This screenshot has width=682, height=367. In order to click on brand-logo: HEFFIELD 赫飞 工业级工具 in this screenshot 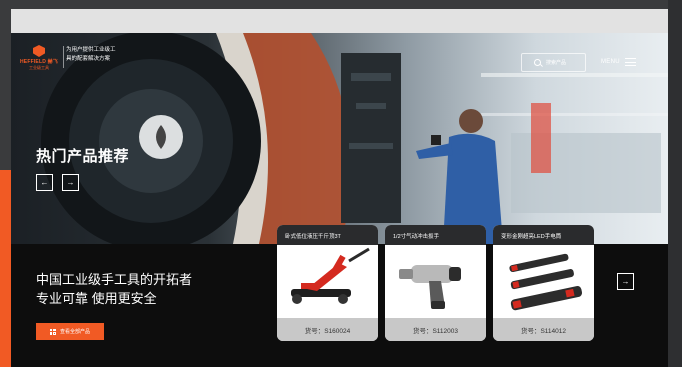, I will do `click(39, 62)`.